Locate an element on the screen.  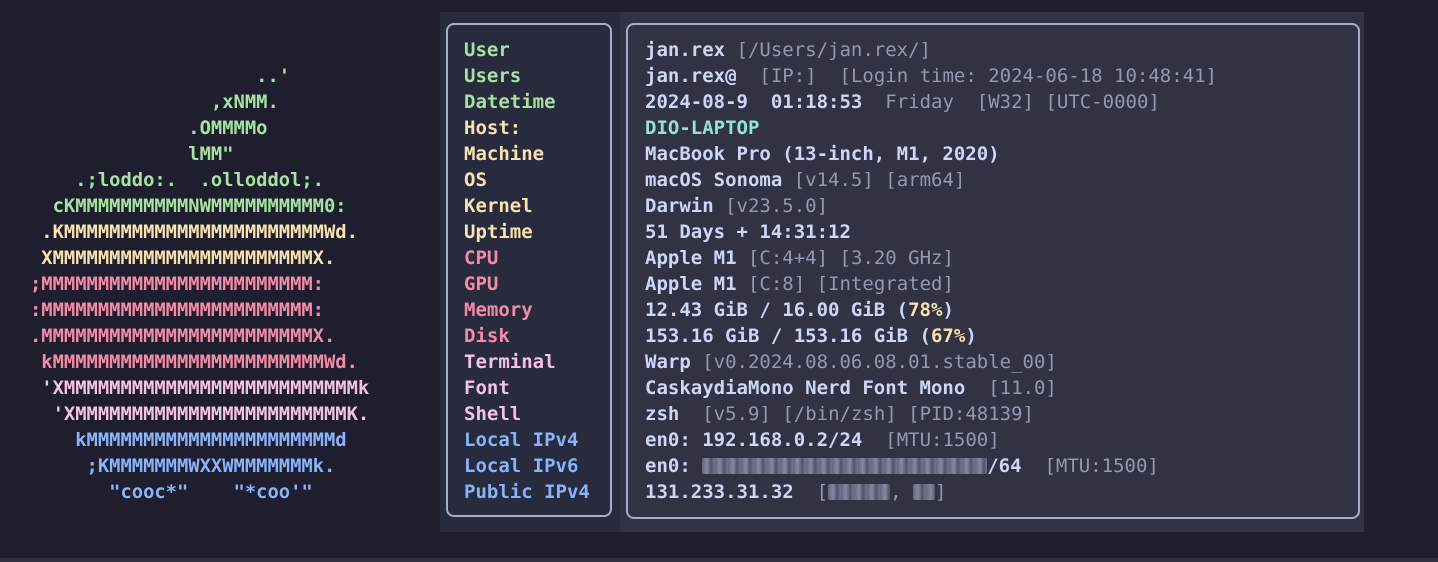
logo-line: "cooc*" "*coo'" is located at coordinates (171, 492).